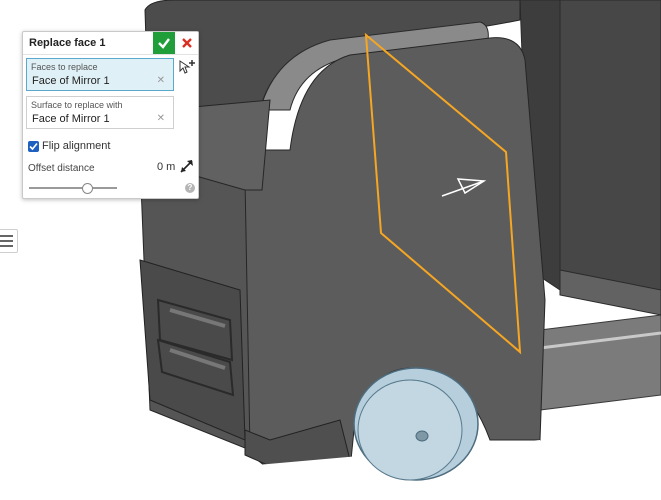 This screenshot has height=500, width=661. Describe the element at coordinates (422, 436) in the screenshot. I see `wheel-hub` at that location.